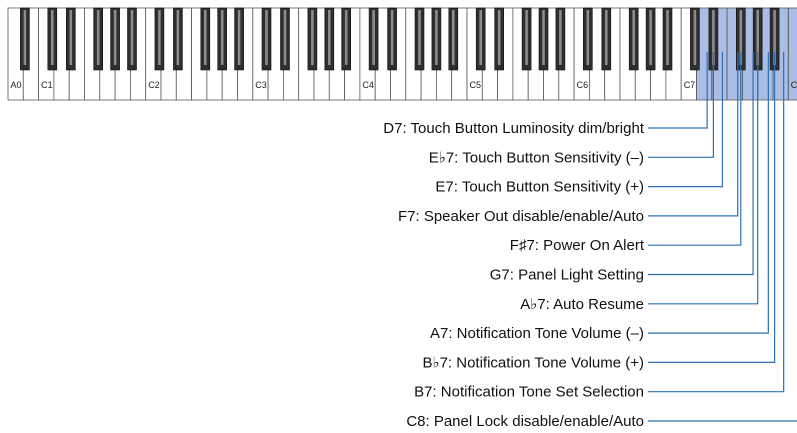 Image resolution: width=797 pixels, height=433 pixels. What do you see at coordinates (368, 85) in the screenshot?
I see `octave-label: C4` at bounding box center [368, 85].